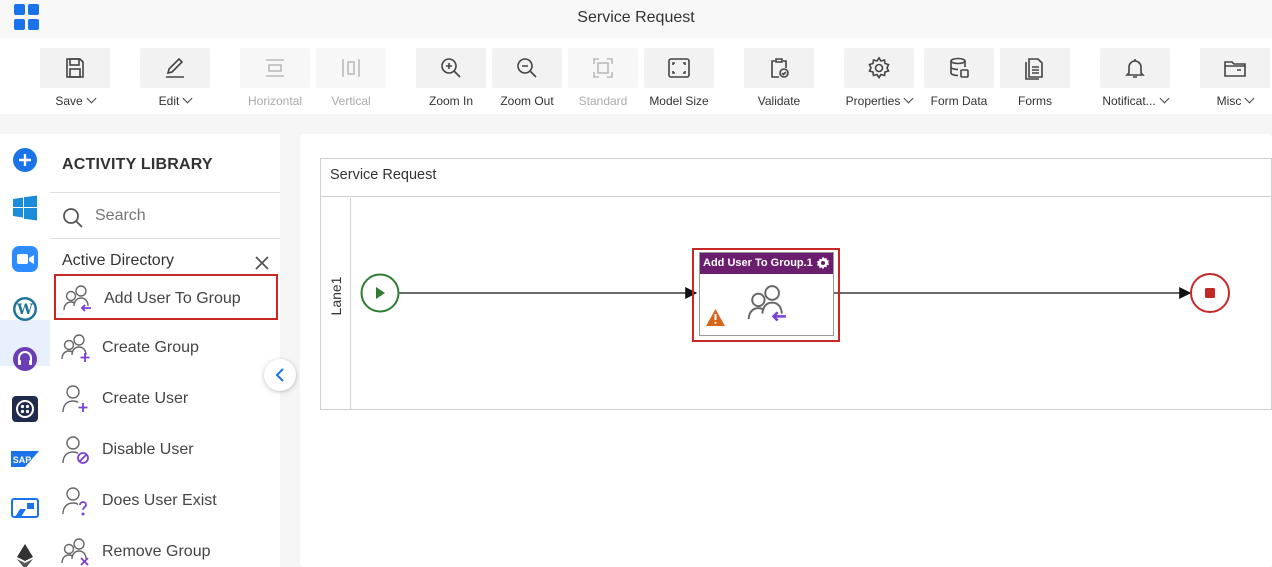  Describe the element at coordinates (679, 68) in the screenshot. I see `model-size-icon` at that location.